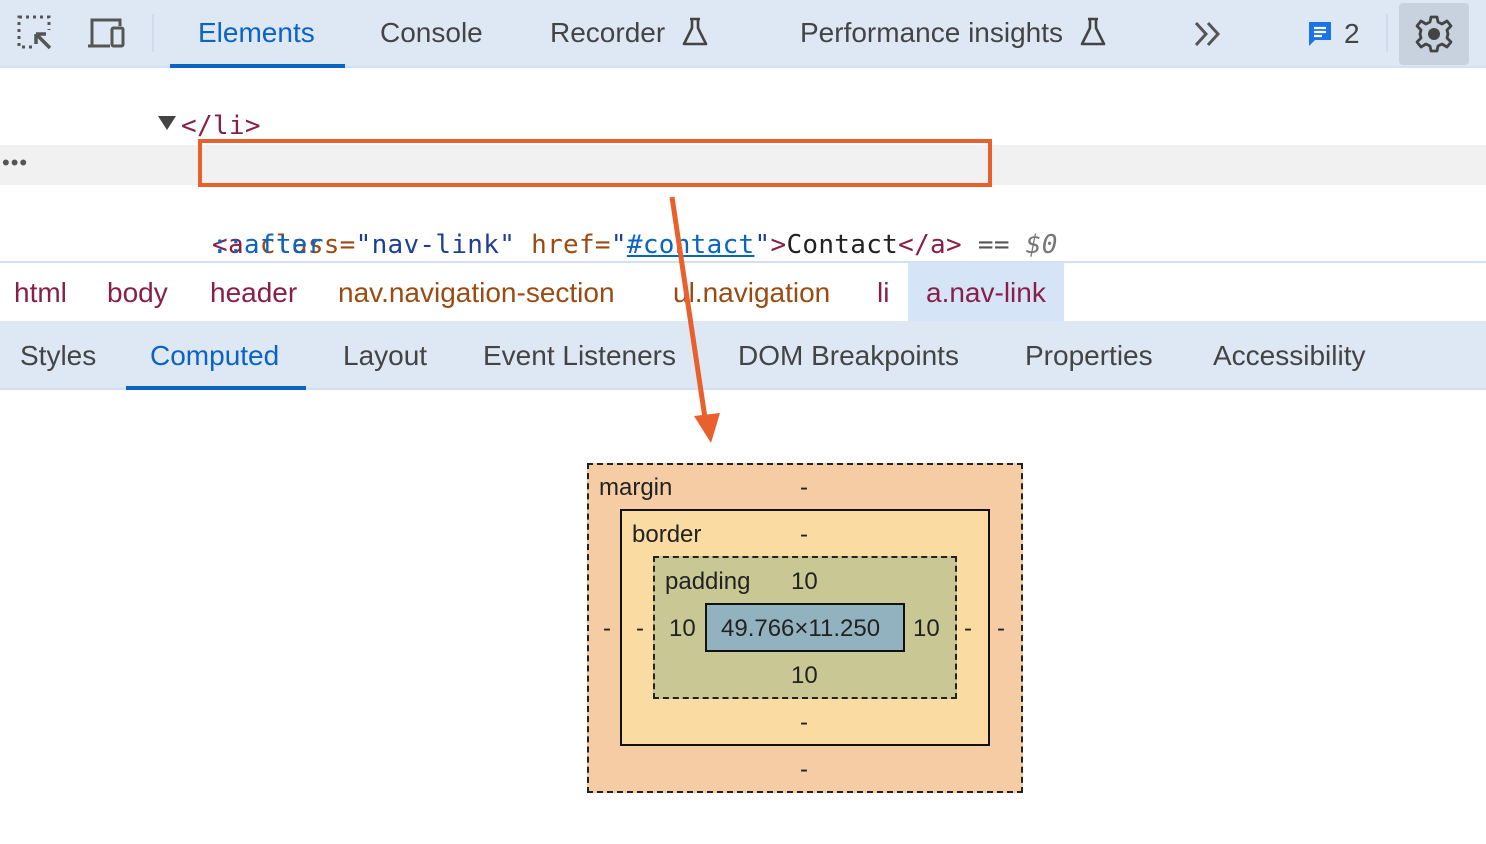  I want to click on margin-right-value: -, so click(1001, 629).